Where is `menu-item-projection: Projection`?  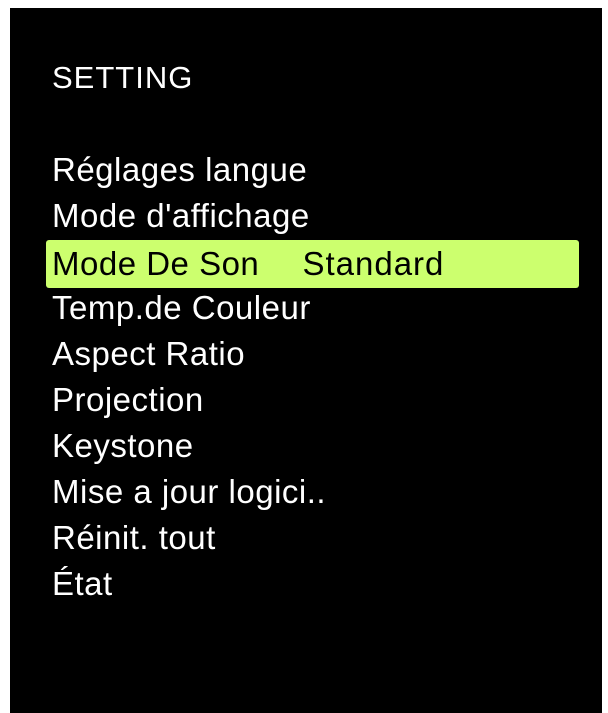 menu-item-projection: Projection is located at coordinates (312, 400).